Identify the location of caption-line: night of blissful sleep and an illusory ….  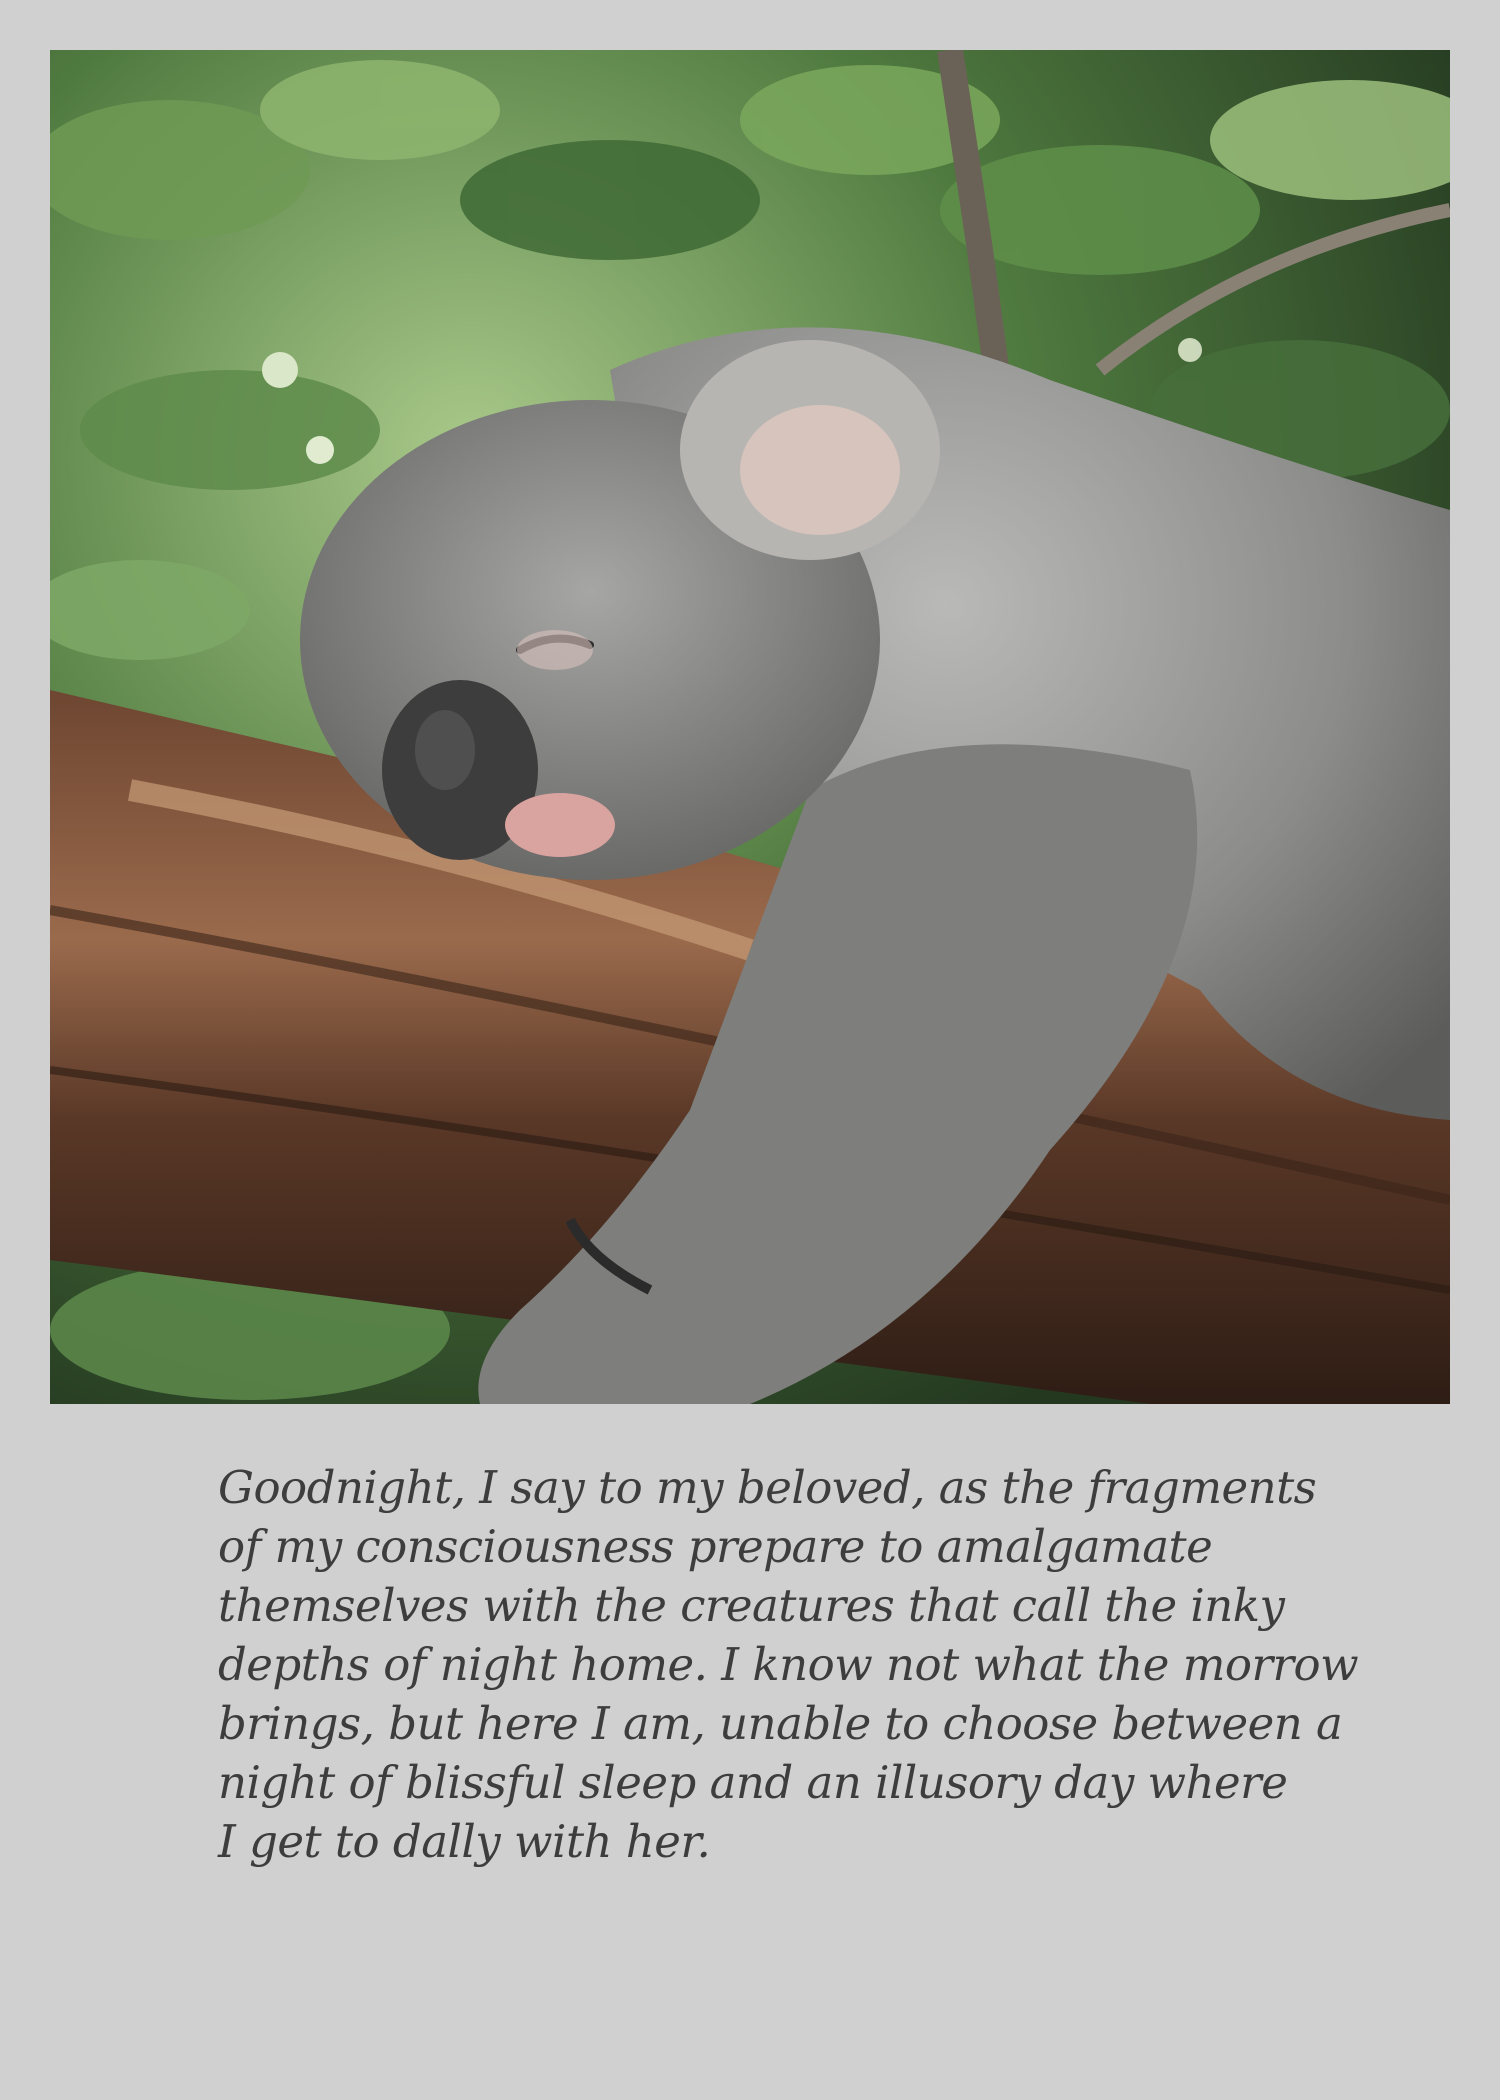
(753, 1782).